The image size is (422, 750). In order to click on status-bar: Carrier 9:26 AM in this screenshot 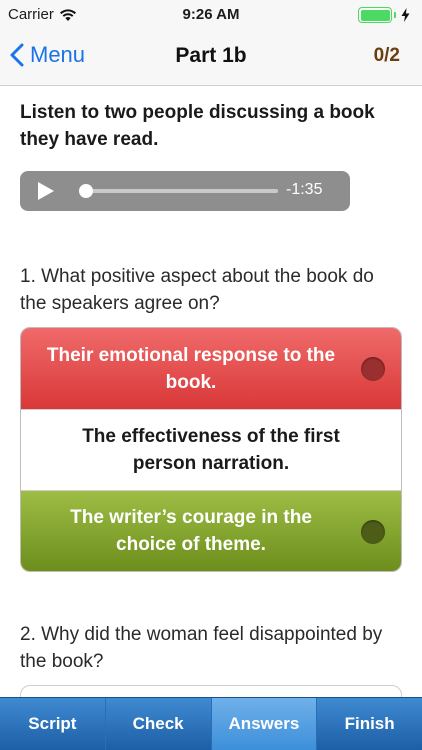, I will do `click(211, 15)`.